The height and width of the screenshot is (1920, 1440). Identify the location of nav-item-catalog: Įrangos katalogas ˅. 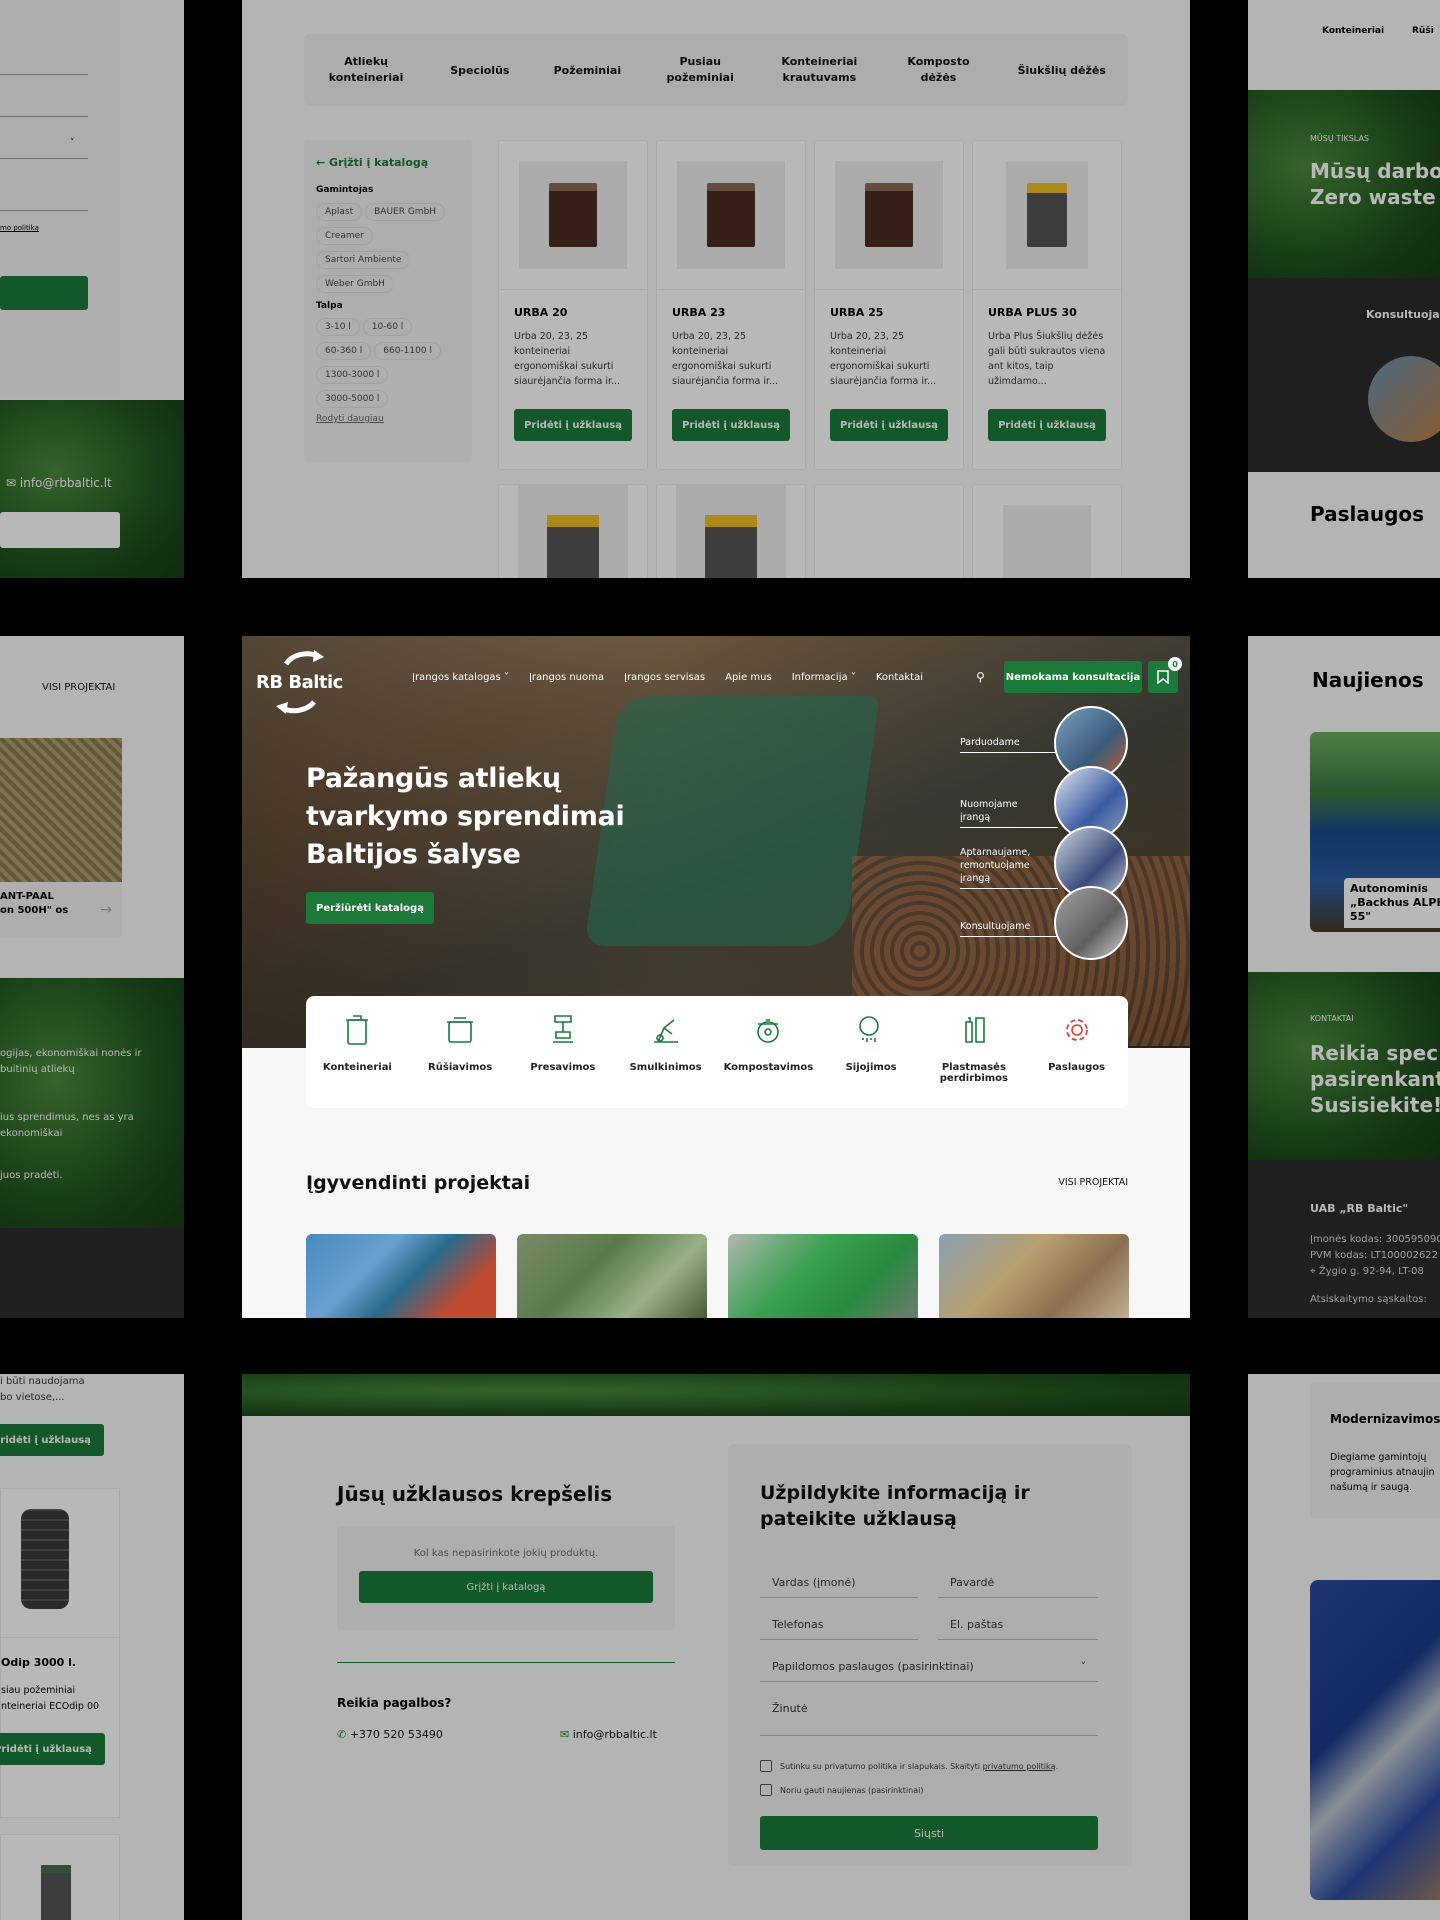
(460, 677).